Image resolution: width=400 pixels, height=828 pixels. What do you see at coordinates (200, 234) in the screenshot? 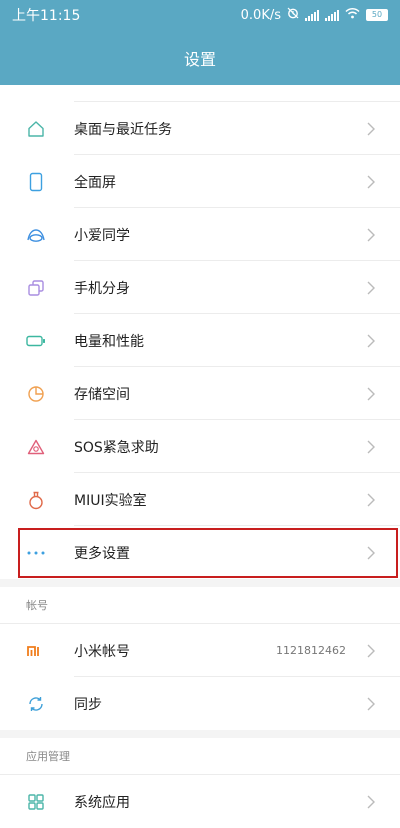
I see `settings-item-assistant: 小爱同学` at bounding box center [200, 234].